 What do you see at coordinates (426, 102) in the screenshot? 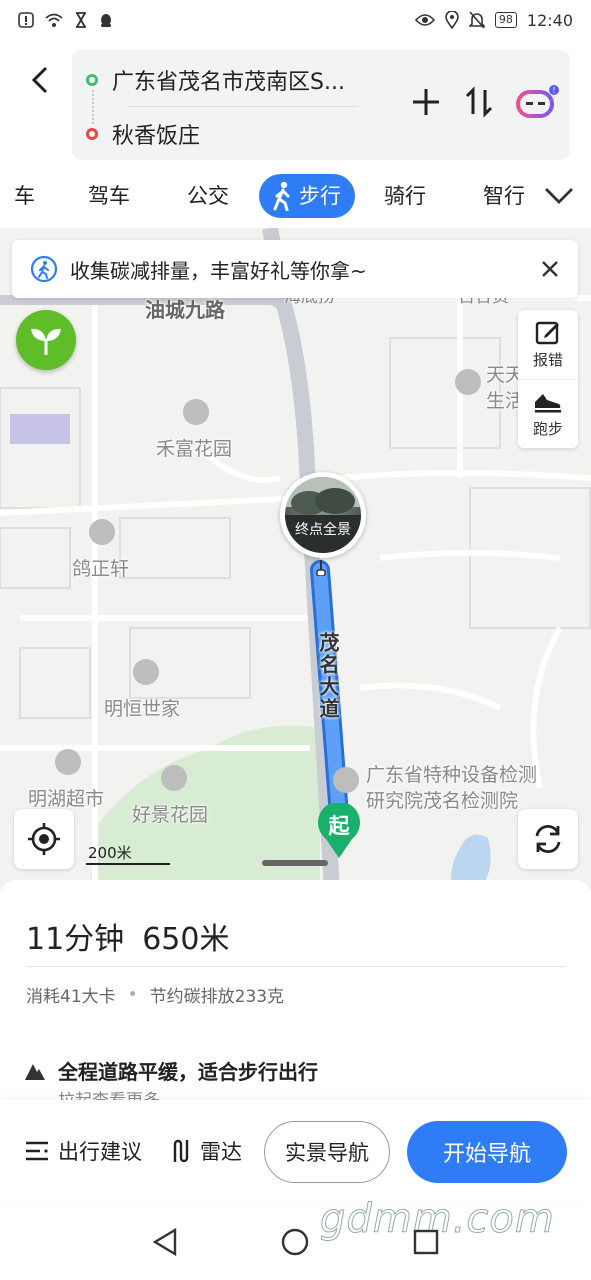
I see `add-waypoint-icon` at bounding box center [426, 102].